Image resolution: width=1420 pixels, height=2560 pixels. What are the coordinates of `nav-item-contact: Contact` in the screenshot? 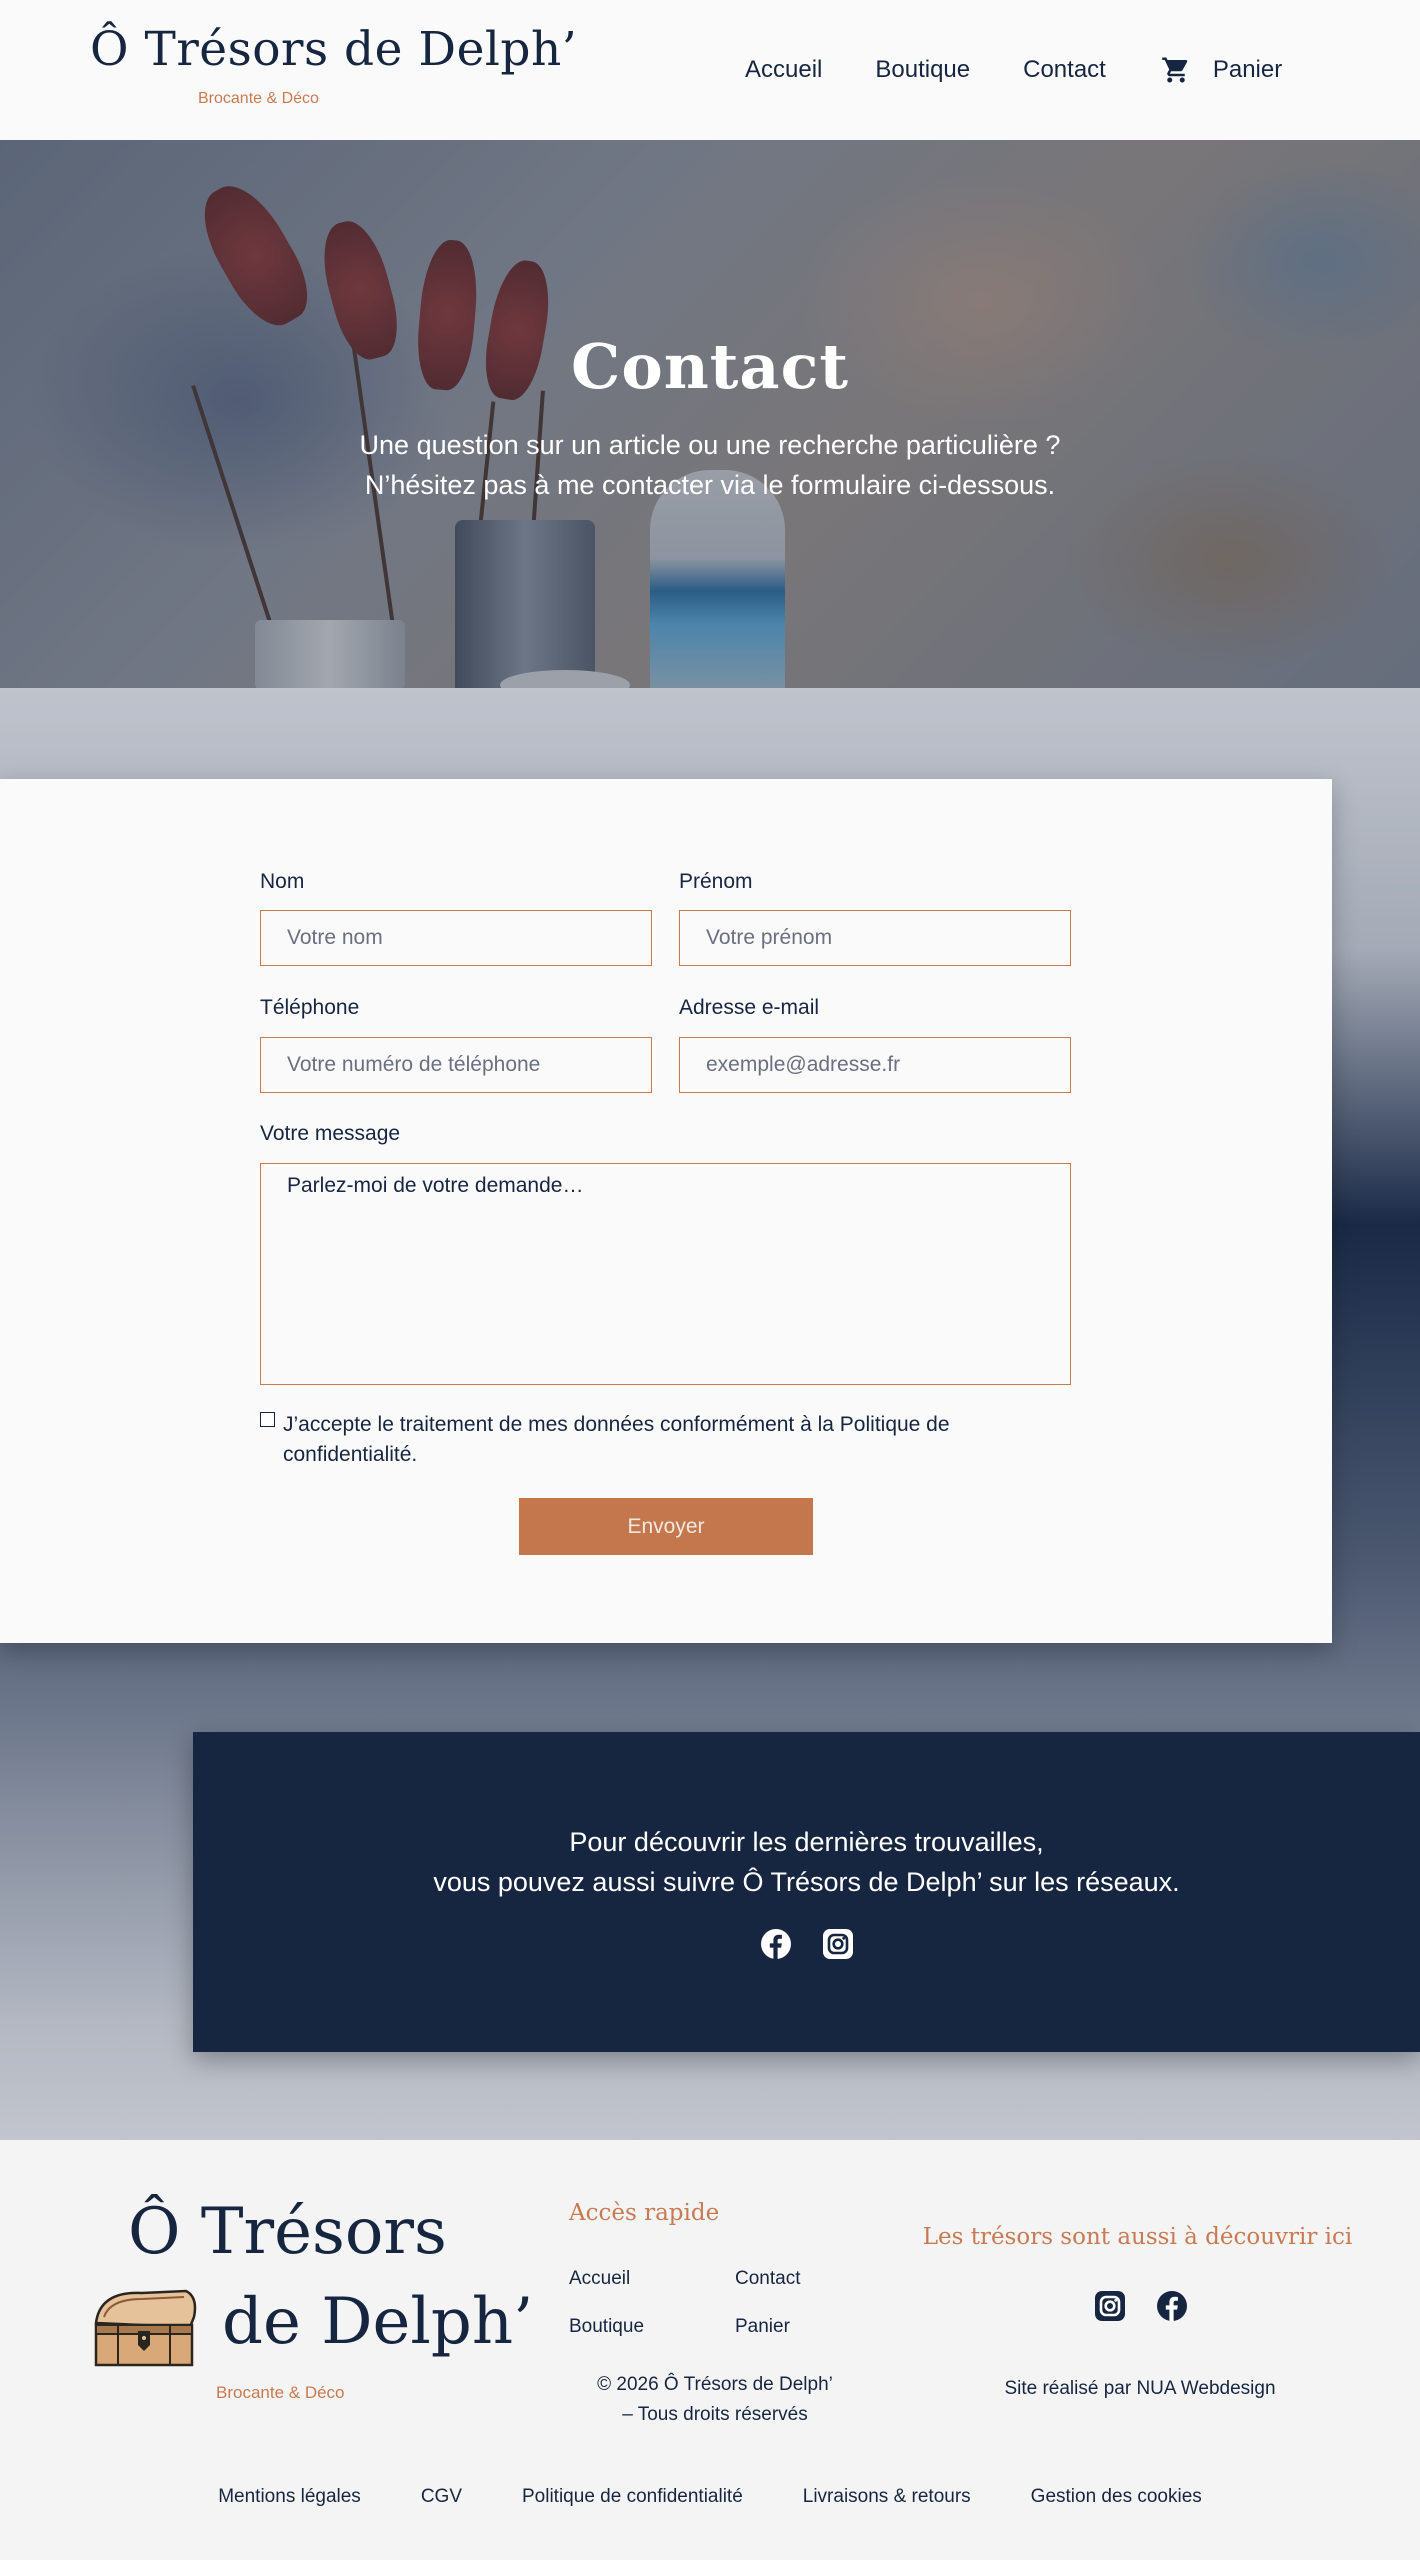 It's located at (1064, 70).